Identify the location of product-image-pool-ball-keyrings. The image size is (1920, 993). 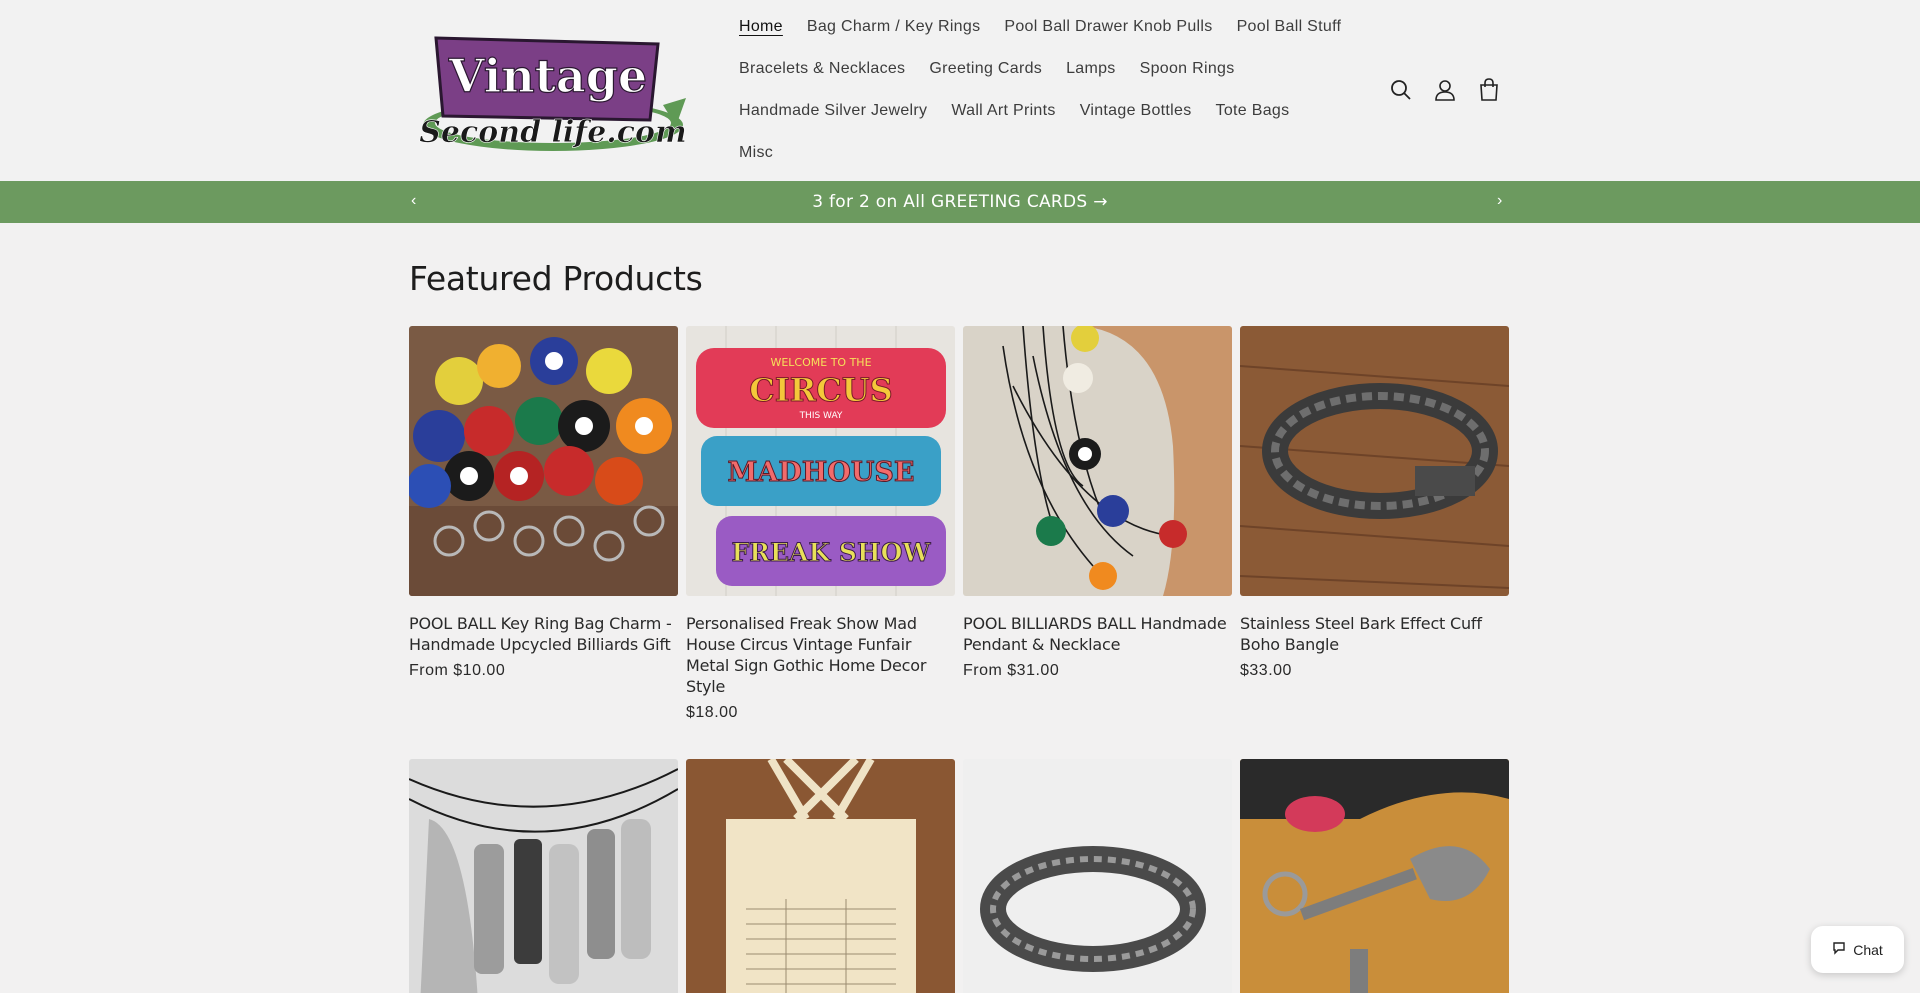
(543, 461).